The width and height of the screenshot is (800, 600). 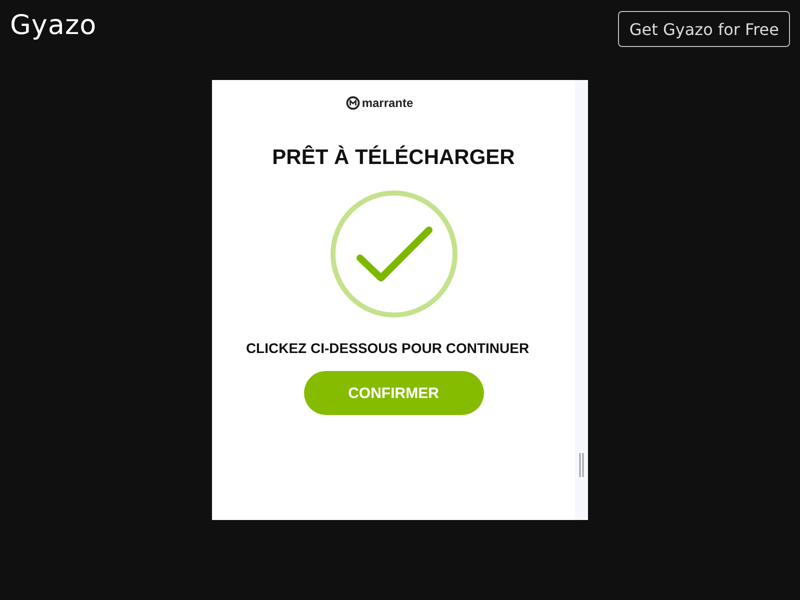 What do you see at coordinates (353, 103) in the screenshot?
I see `brand-logo-icon` at bounding box center [353, 103].